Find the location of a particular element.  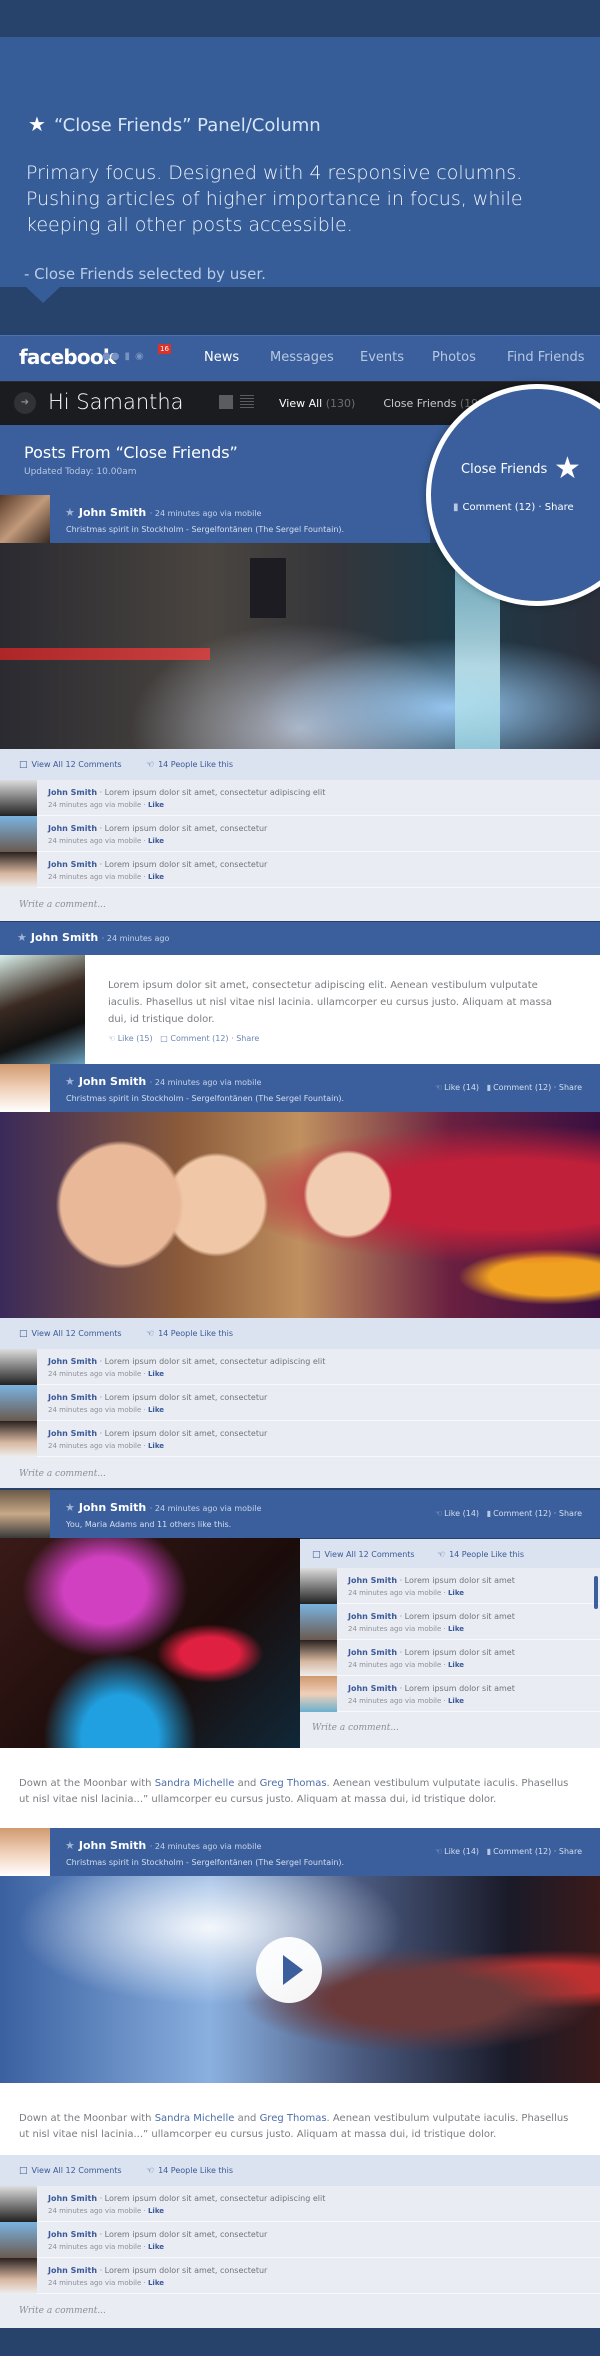

notifications-globe-icon: ◉ is located at coordinates (139, 356).